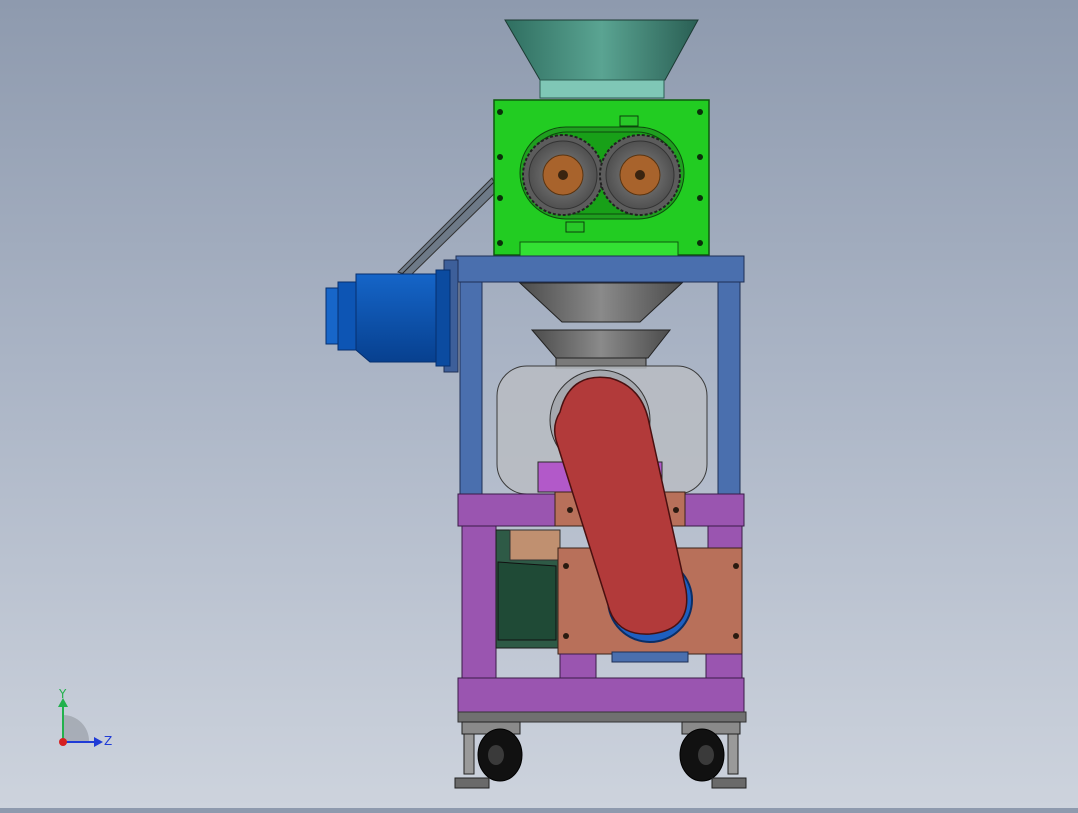 The width and height of the screenshot is (1078, 813). I want to click on drive-motor, so click(388, 318).